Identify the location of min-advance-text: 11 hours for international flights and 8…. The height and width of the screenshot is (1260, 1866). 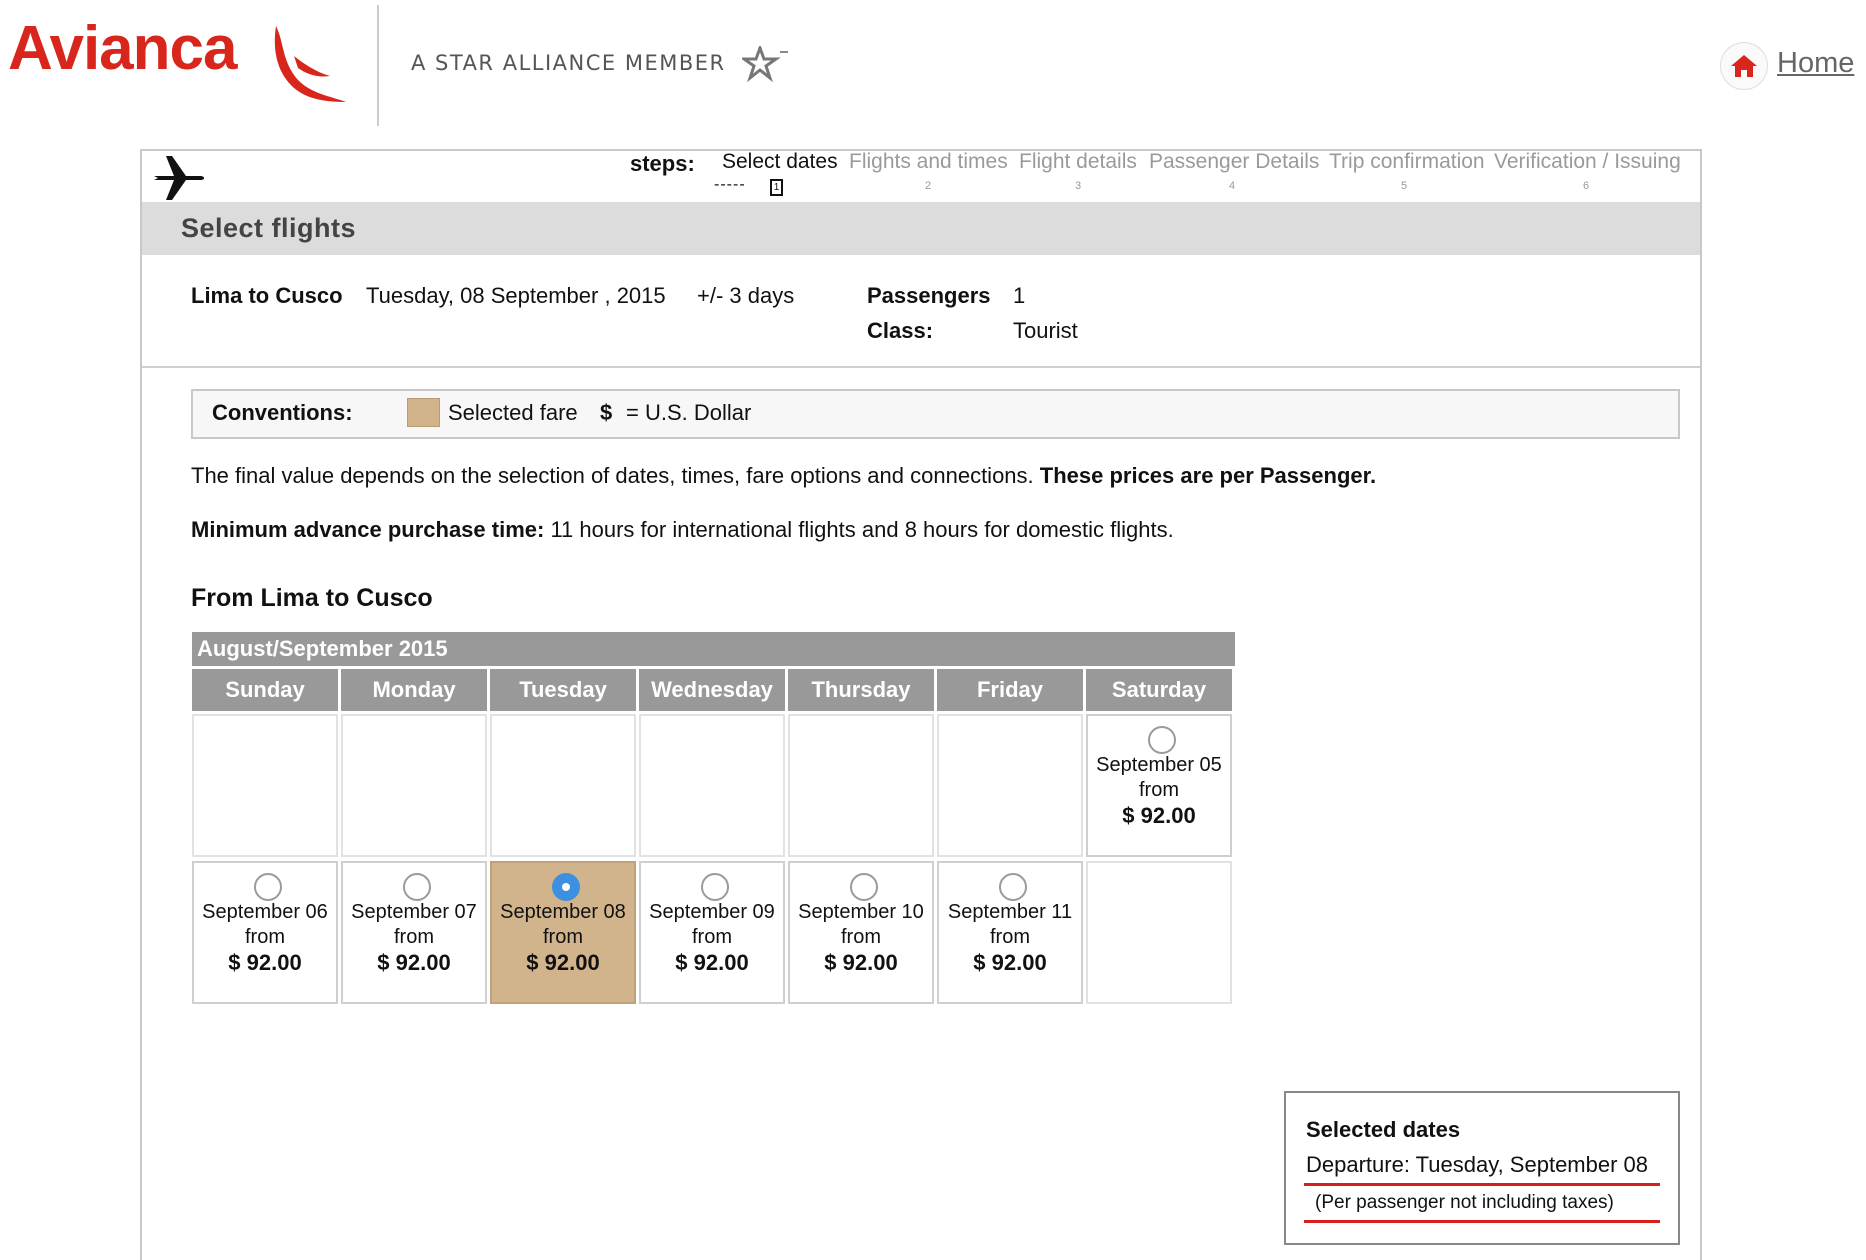
(859, 529).